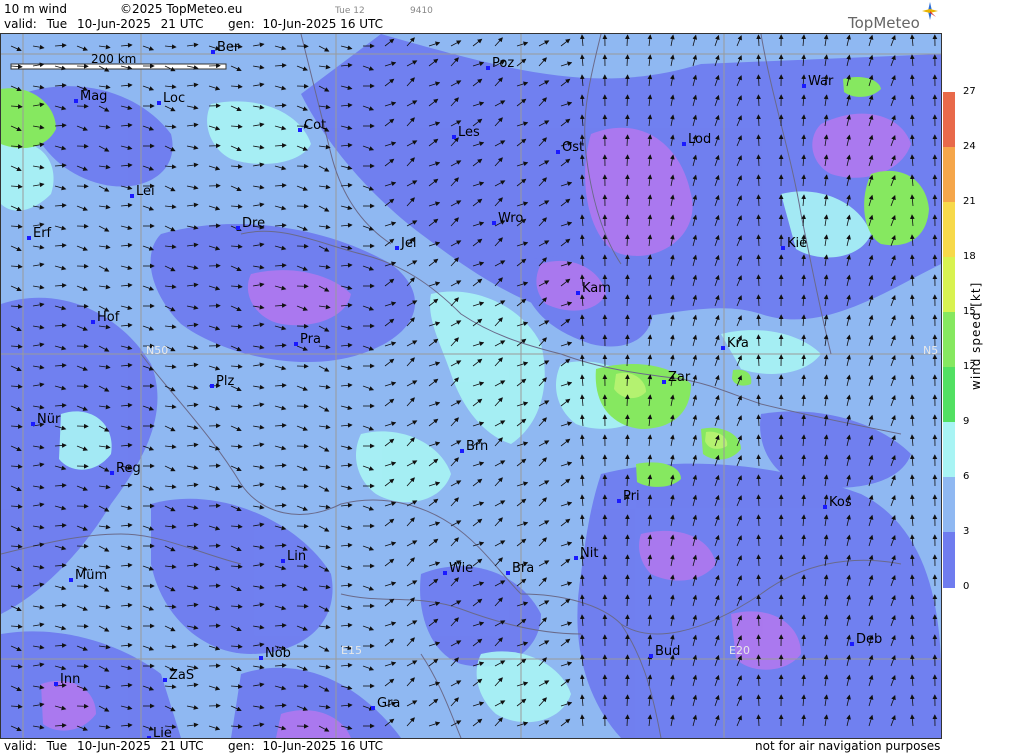 This screenshot has height=754, width=1033. I want to click on footer-disclaimer: not for air navigation purposes, so click(848, 746).